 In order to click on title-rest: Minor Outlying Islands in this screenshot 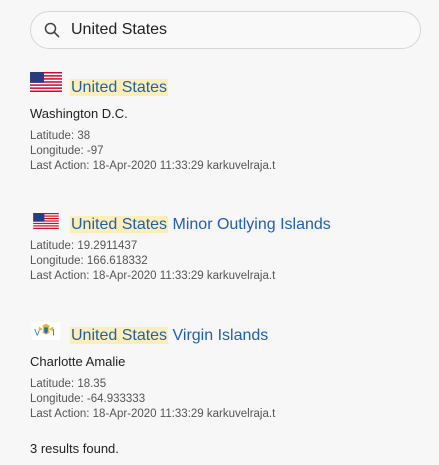, I will do `click(249, 224)`.